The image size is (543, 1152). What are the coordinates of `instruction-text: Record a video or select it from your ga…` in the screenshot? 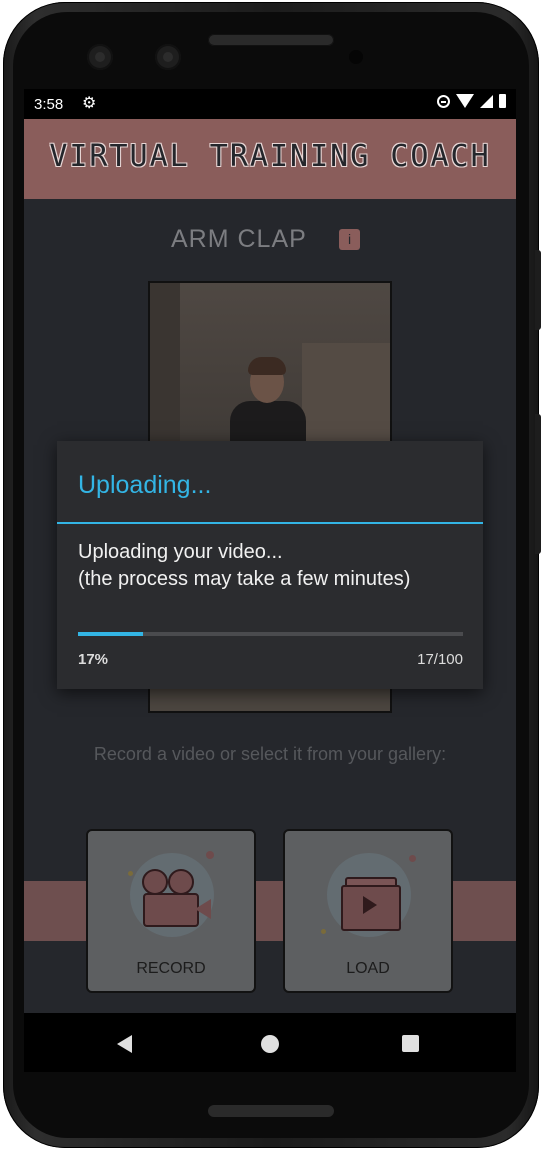 It's located at (270, 754).